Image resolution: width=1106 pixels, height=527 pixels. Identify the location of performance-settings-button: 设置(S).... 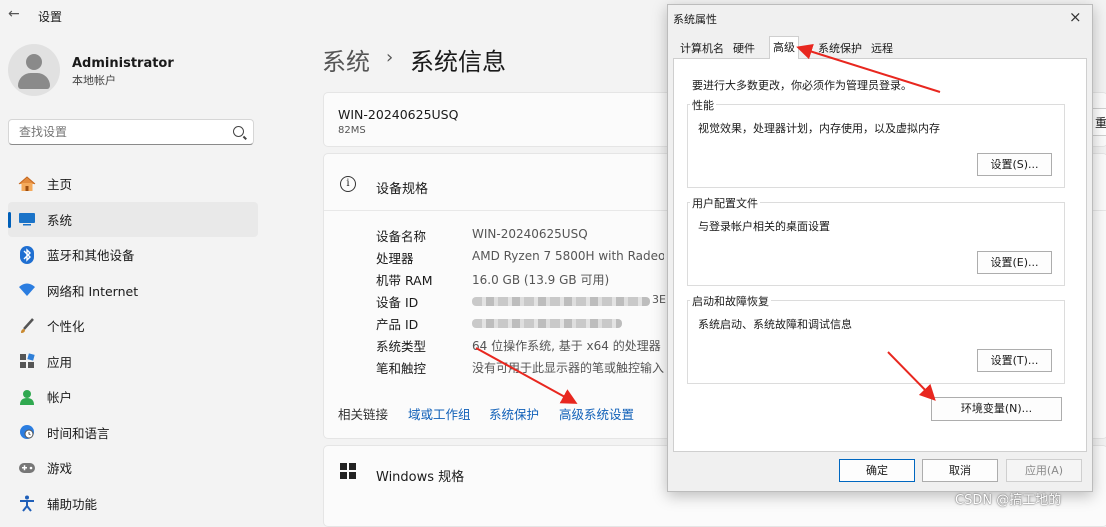
(1014, 164).